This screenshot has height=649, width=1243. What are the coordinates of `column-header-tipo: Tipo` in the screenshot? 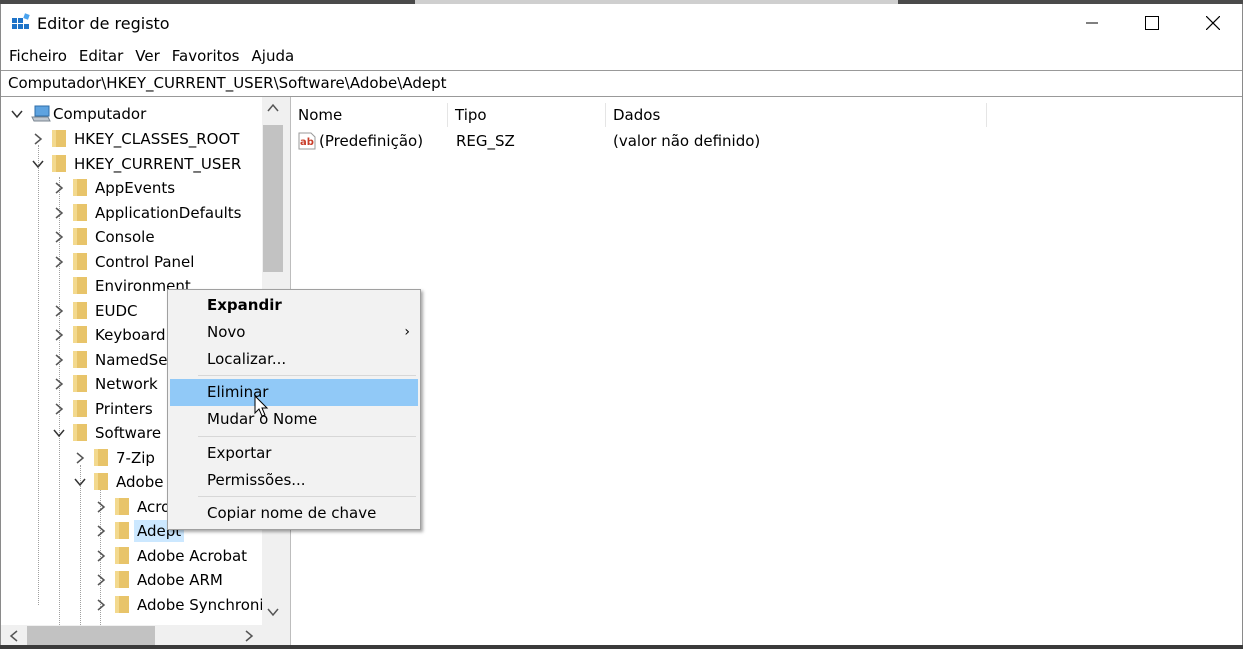 It's located at (527, 115).